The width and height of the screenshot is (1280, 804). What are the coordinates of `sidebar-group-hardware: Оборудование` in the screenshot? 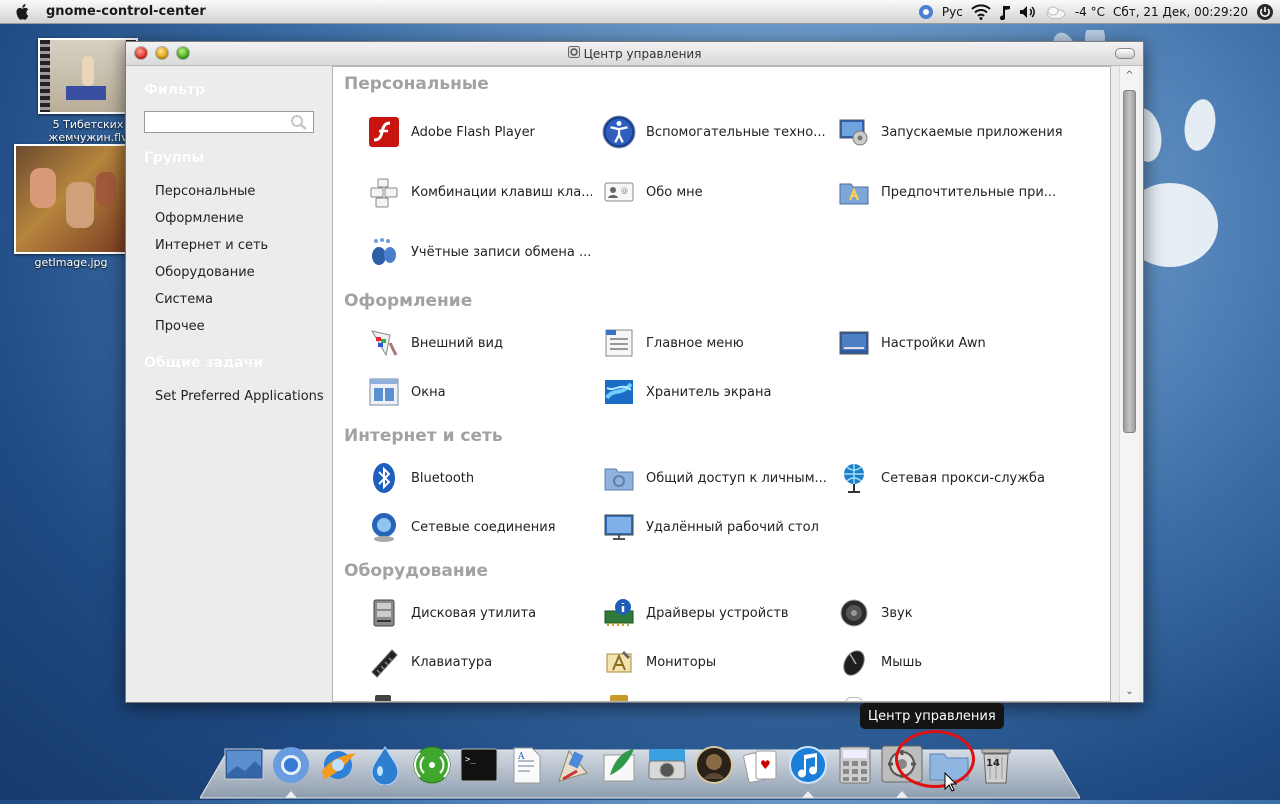 It's located at (205, 272).